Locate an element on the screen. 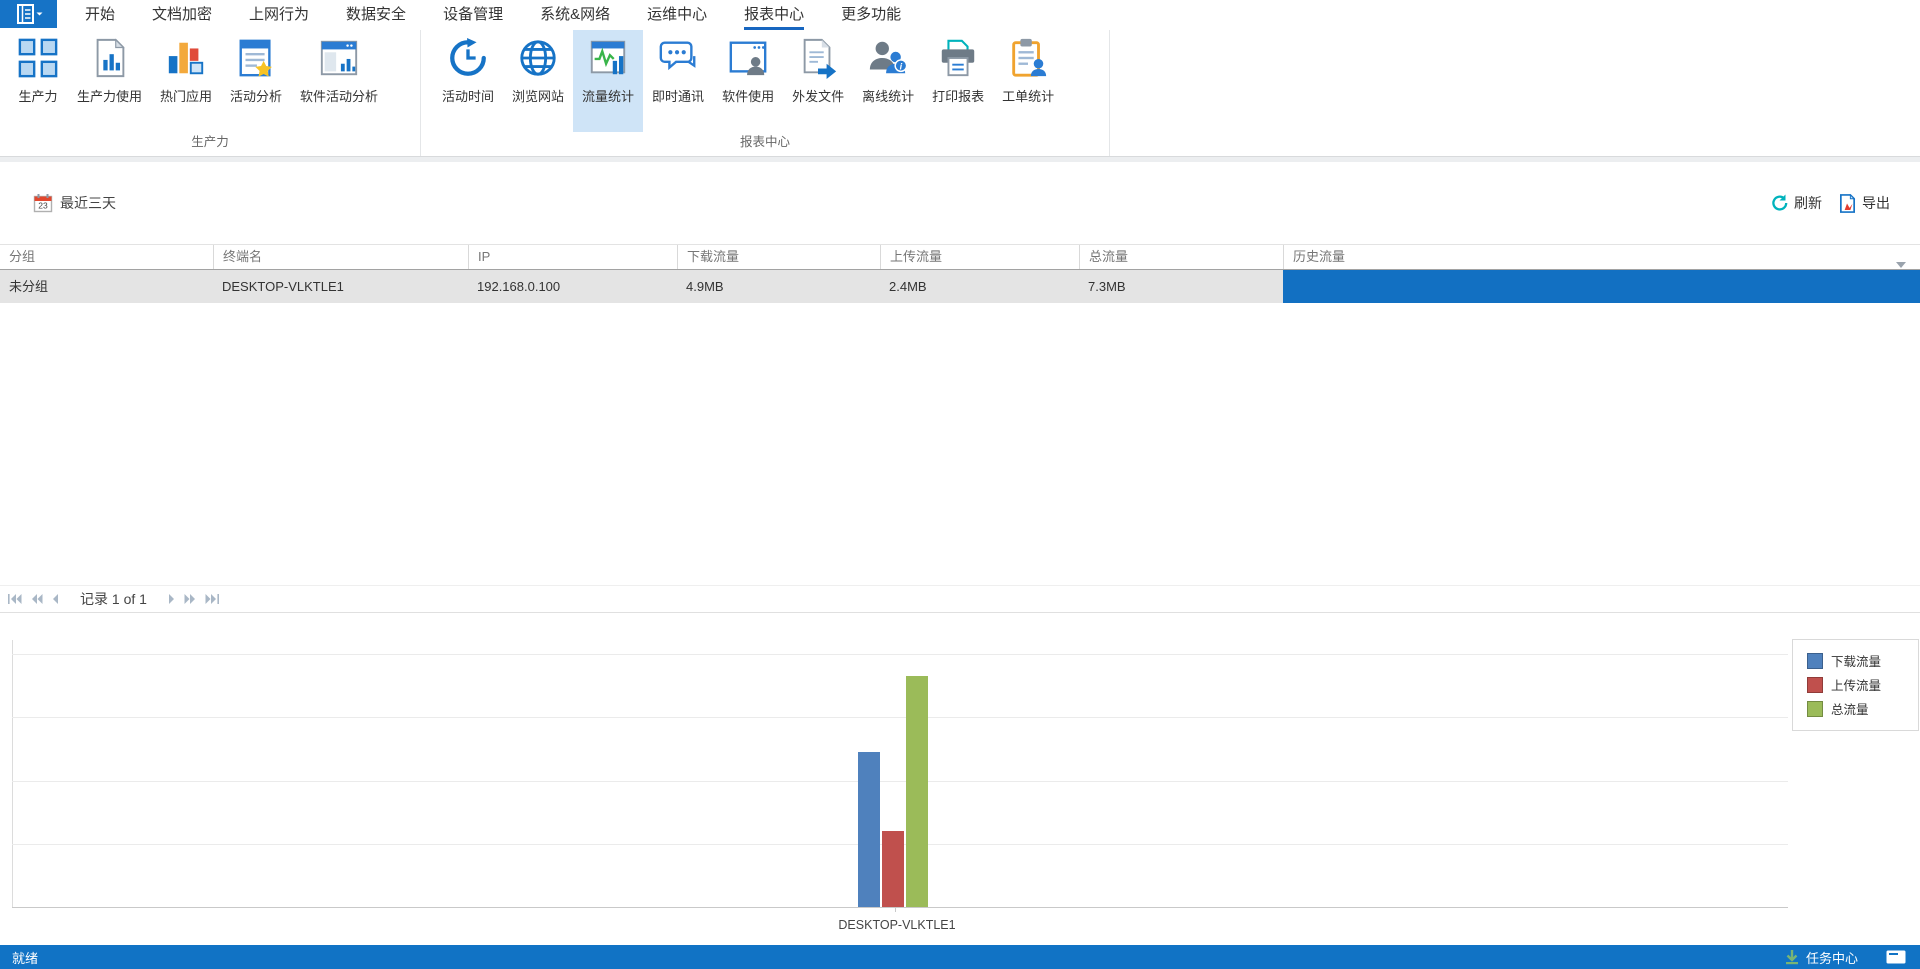  ribbon-button-hot-apps: 热门应用 is located at coordinates (186, 81).